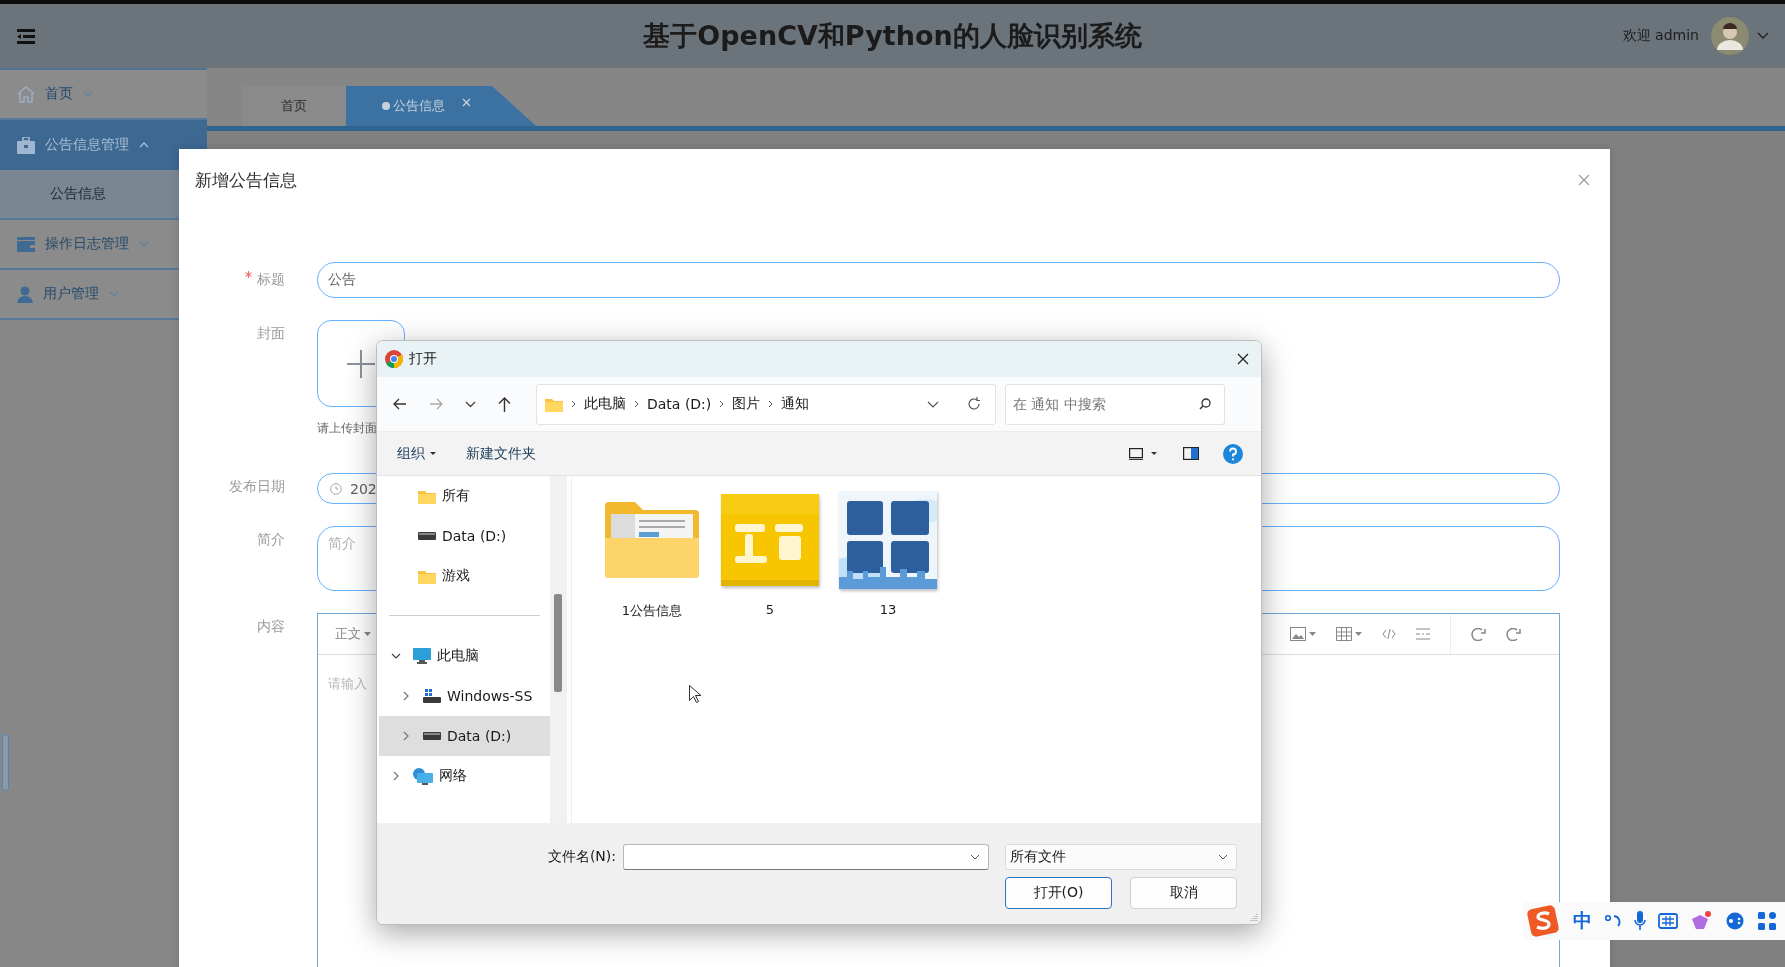 The width and height of the screenshot is (1785, 967). What do you see at coordinates (416, 453) in the screenshot?
I see `toolbar-button: 组织` at bounding box center [416, 453].